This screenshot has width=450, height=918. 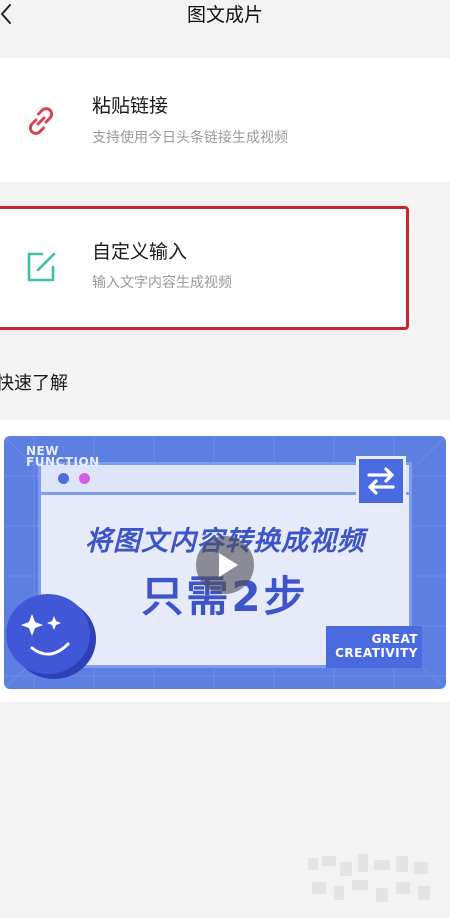 What do you see at coordinates (63, 456) in the screenshot?
I see `new-function-tag: NEW FUNCTION` at bounding box center [63, 456].